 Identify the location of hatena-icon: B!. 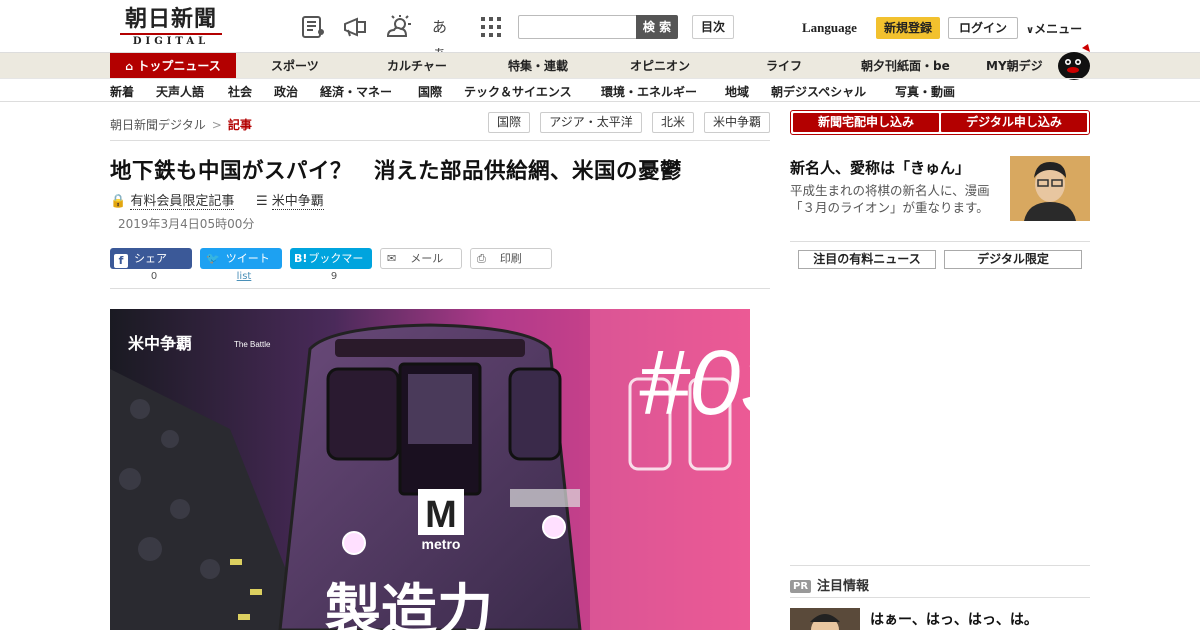
(301, 258).